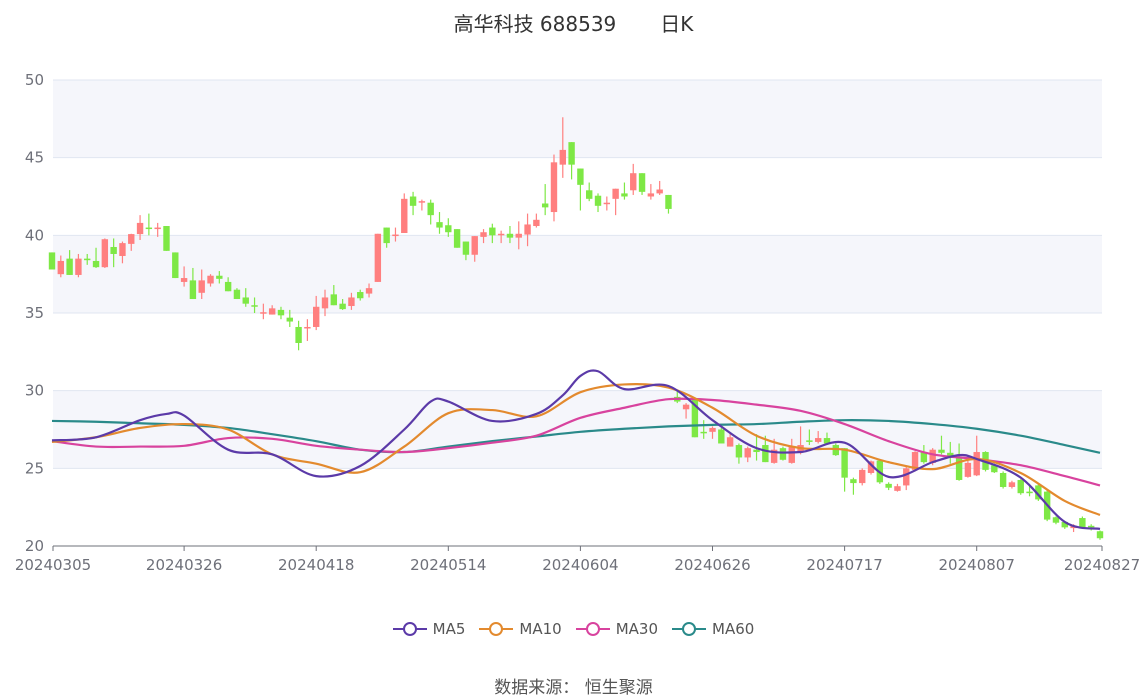 The height and width of the screenshot is (699, 1147). Describe the element at coordinates (34, 80) in the screenshot. I see `y-tick-label: 50` at that location.